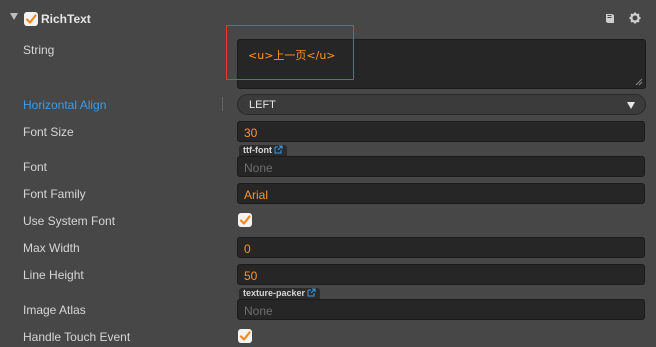 Image resolution: width=656 pixels, height=347 pixels. What do you see at coordinates (222, 104) in the screenshot?
I see `divider` at bounding box center [222, 104].